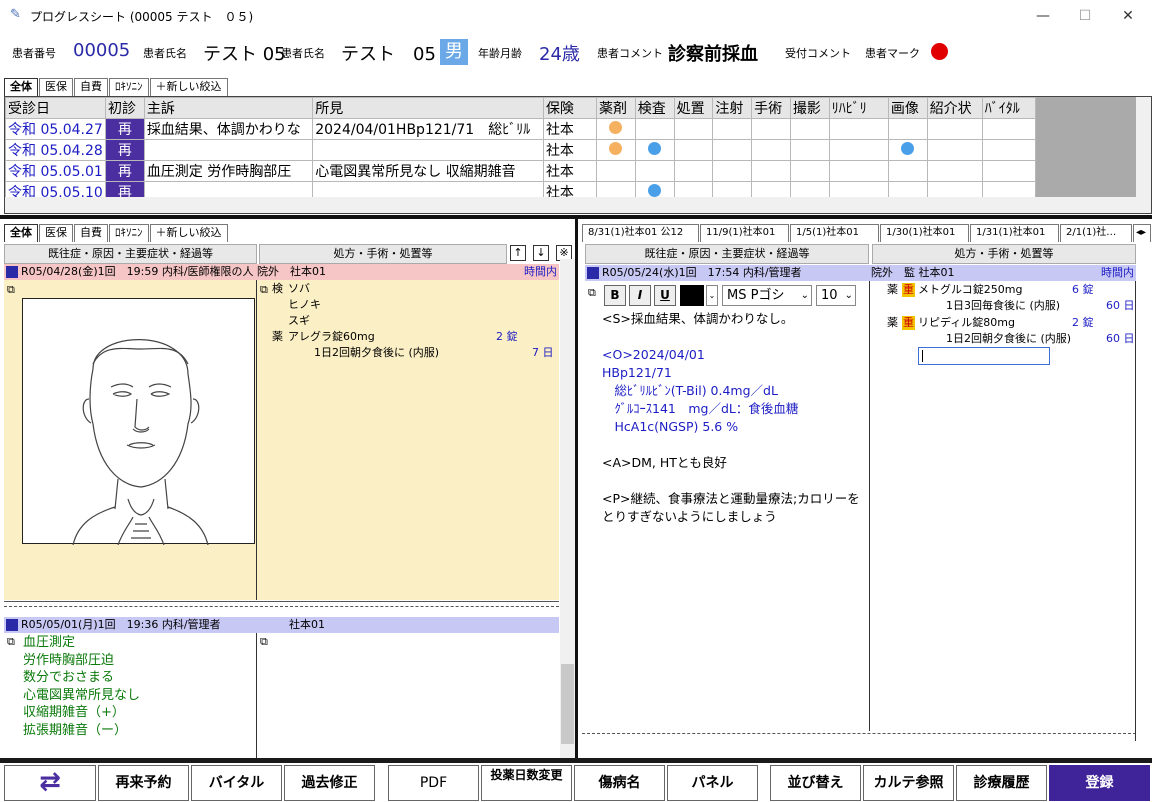 The width and height of the screenshot is (1152, 802). What do you see at coordinates (329, 783) in the screenshot?
I see `past-edit-button: 過去修正` at bounding box center [329, 783].